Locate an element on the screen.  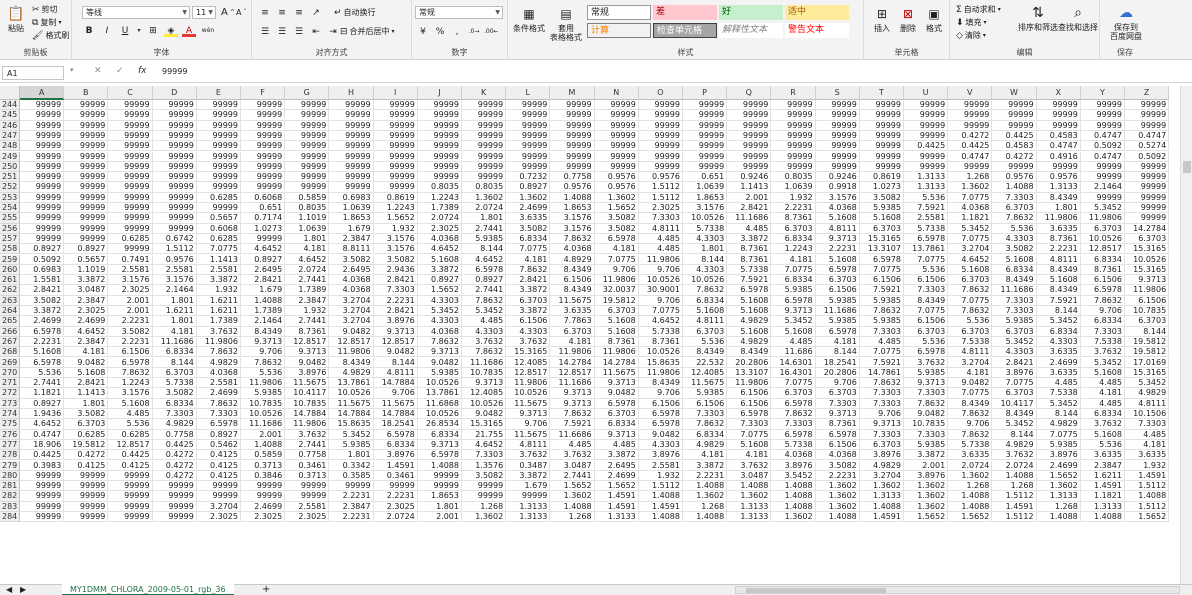
cell: 3.0487 is located at coordinates (749, 476).